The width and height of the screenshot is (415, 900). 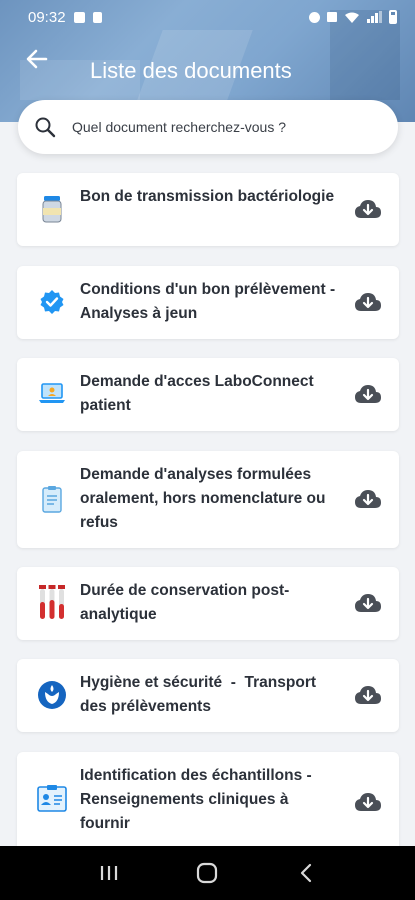 I want to click on search-bar, so click(x=208, y=127).